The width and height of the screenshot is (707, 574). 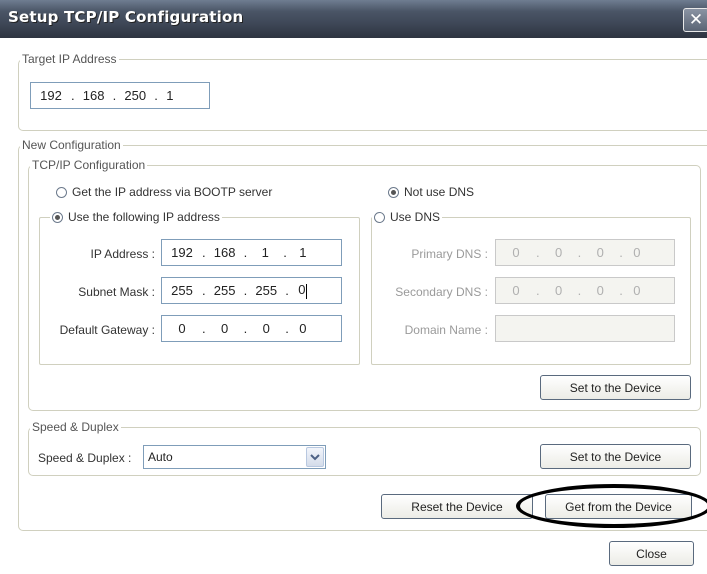 I want to click on subnet-mask-label: Subnet Mask :, so click(x=116, y=292).